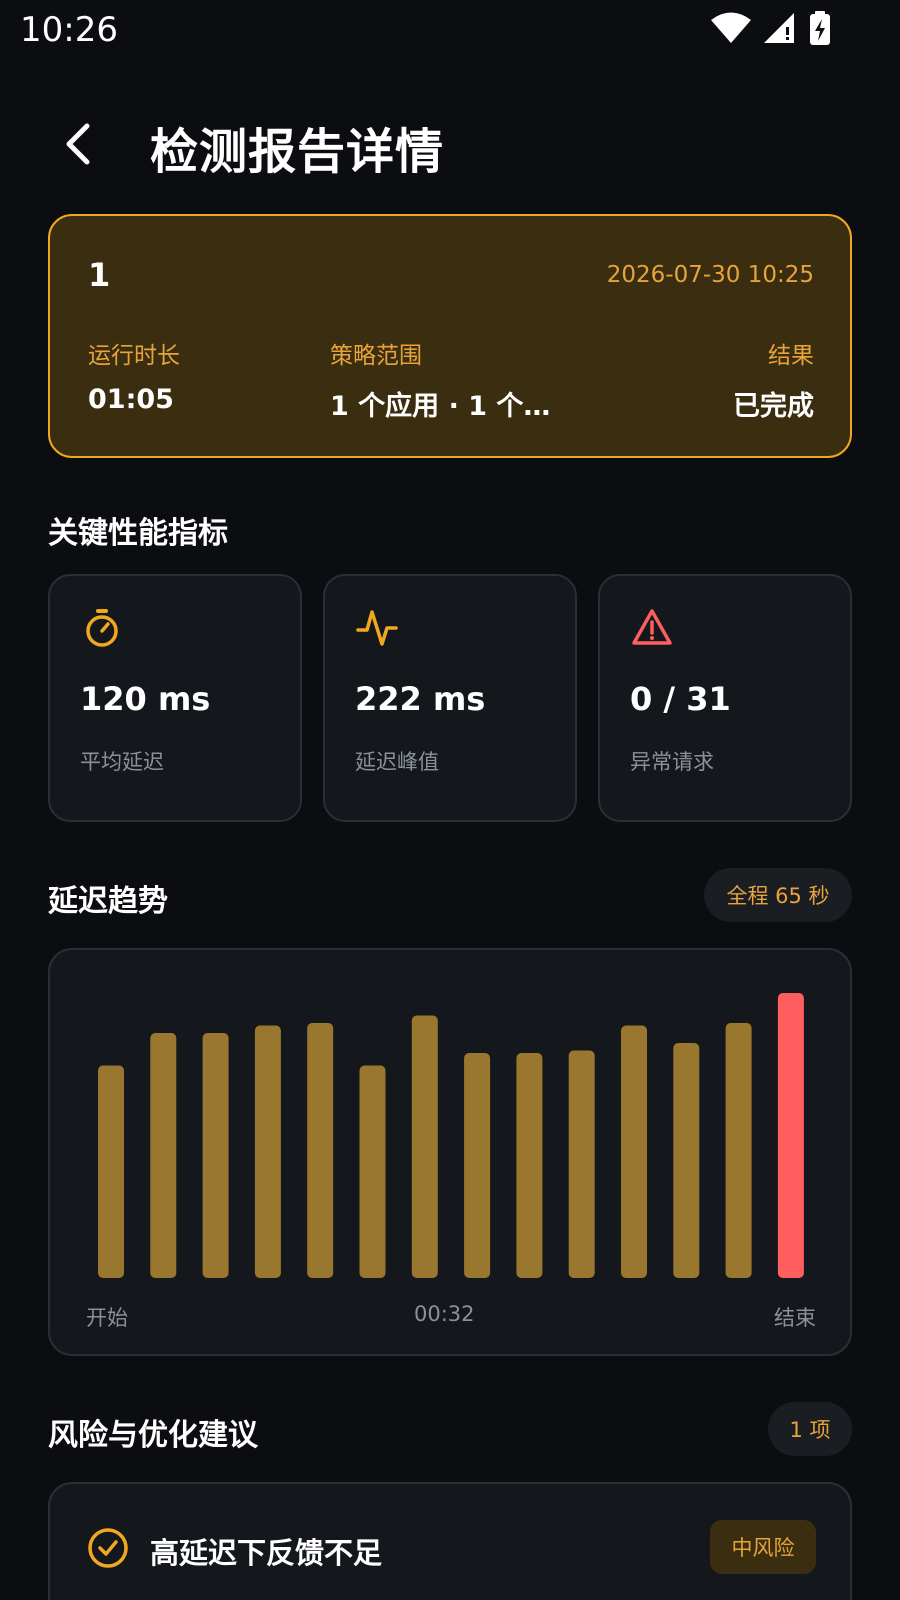 This screenshot has height=1600, width=900. Describe the element at coordinates (297, 152) in the screenshot. I see `page-title: 检测报告详情` at that location.